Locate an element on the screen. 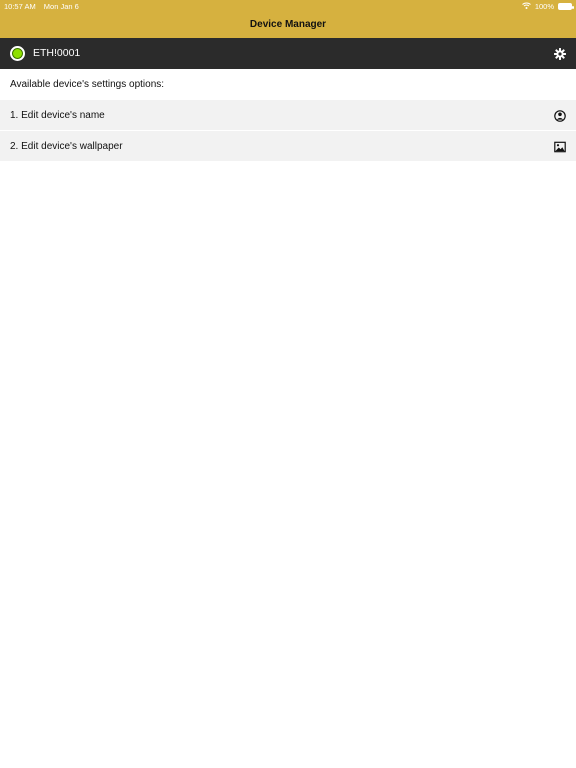 Image resolution: width=576 pixels, height=768 pixels. device-name: ETH!0001 is located at coordinates (57, 53).